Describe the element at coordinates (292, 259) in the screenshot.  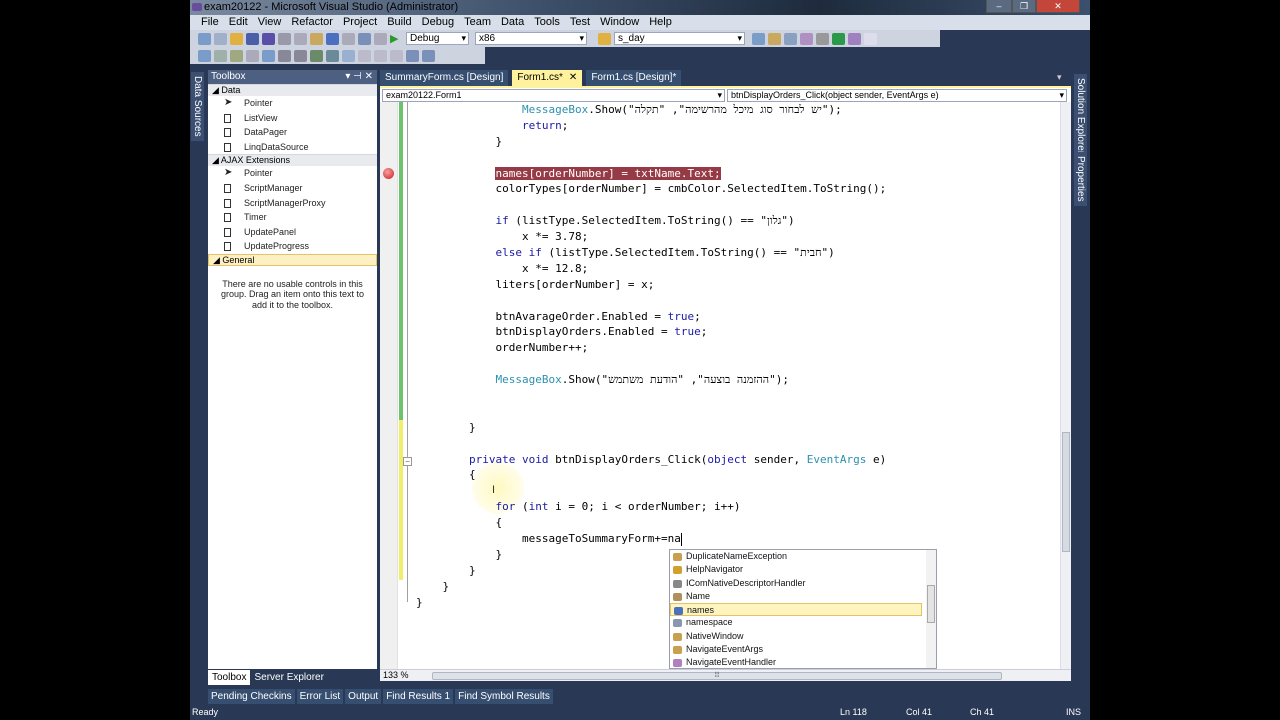
I see `toolbox-category: ◢ General` at that location.